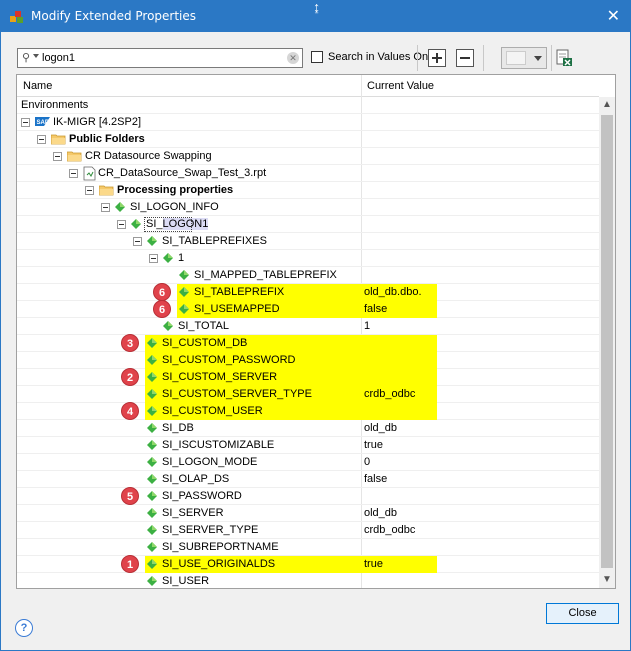 The height and width of the screenshot is (651, 631). What do you see at coordinates (308, 411) in the screenshot?
I see `tree-row: SI_CUSTOM_USER 4` at bounding box center [308, 411].